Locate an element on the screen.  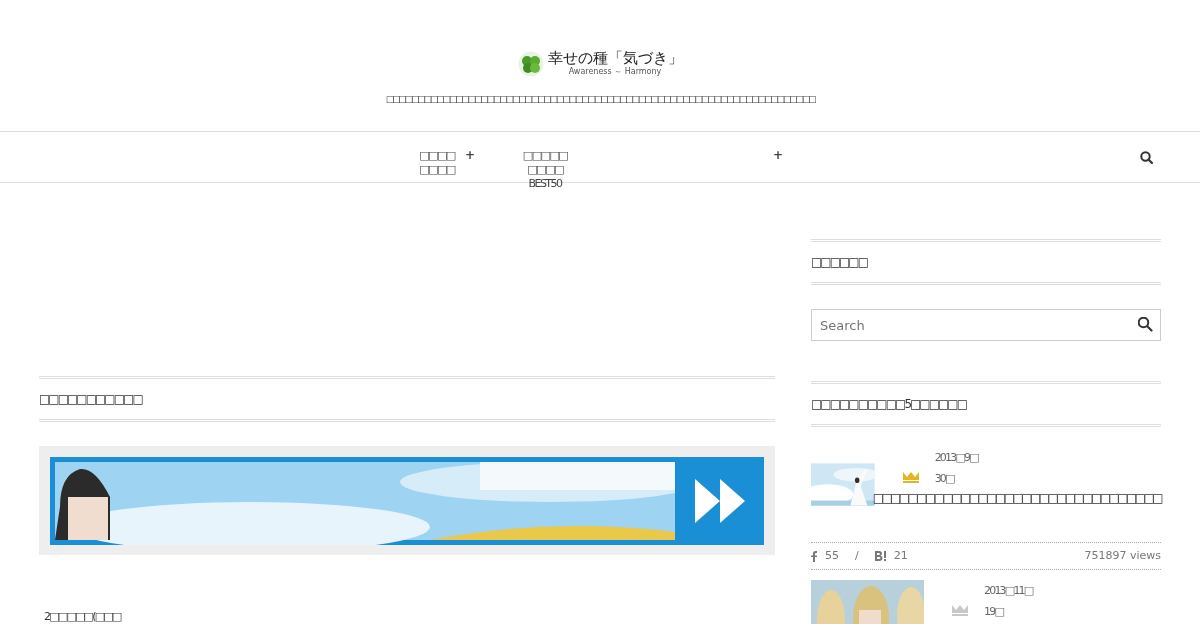
widget-title: □□□□□□ is located at coordinates (986, 262).